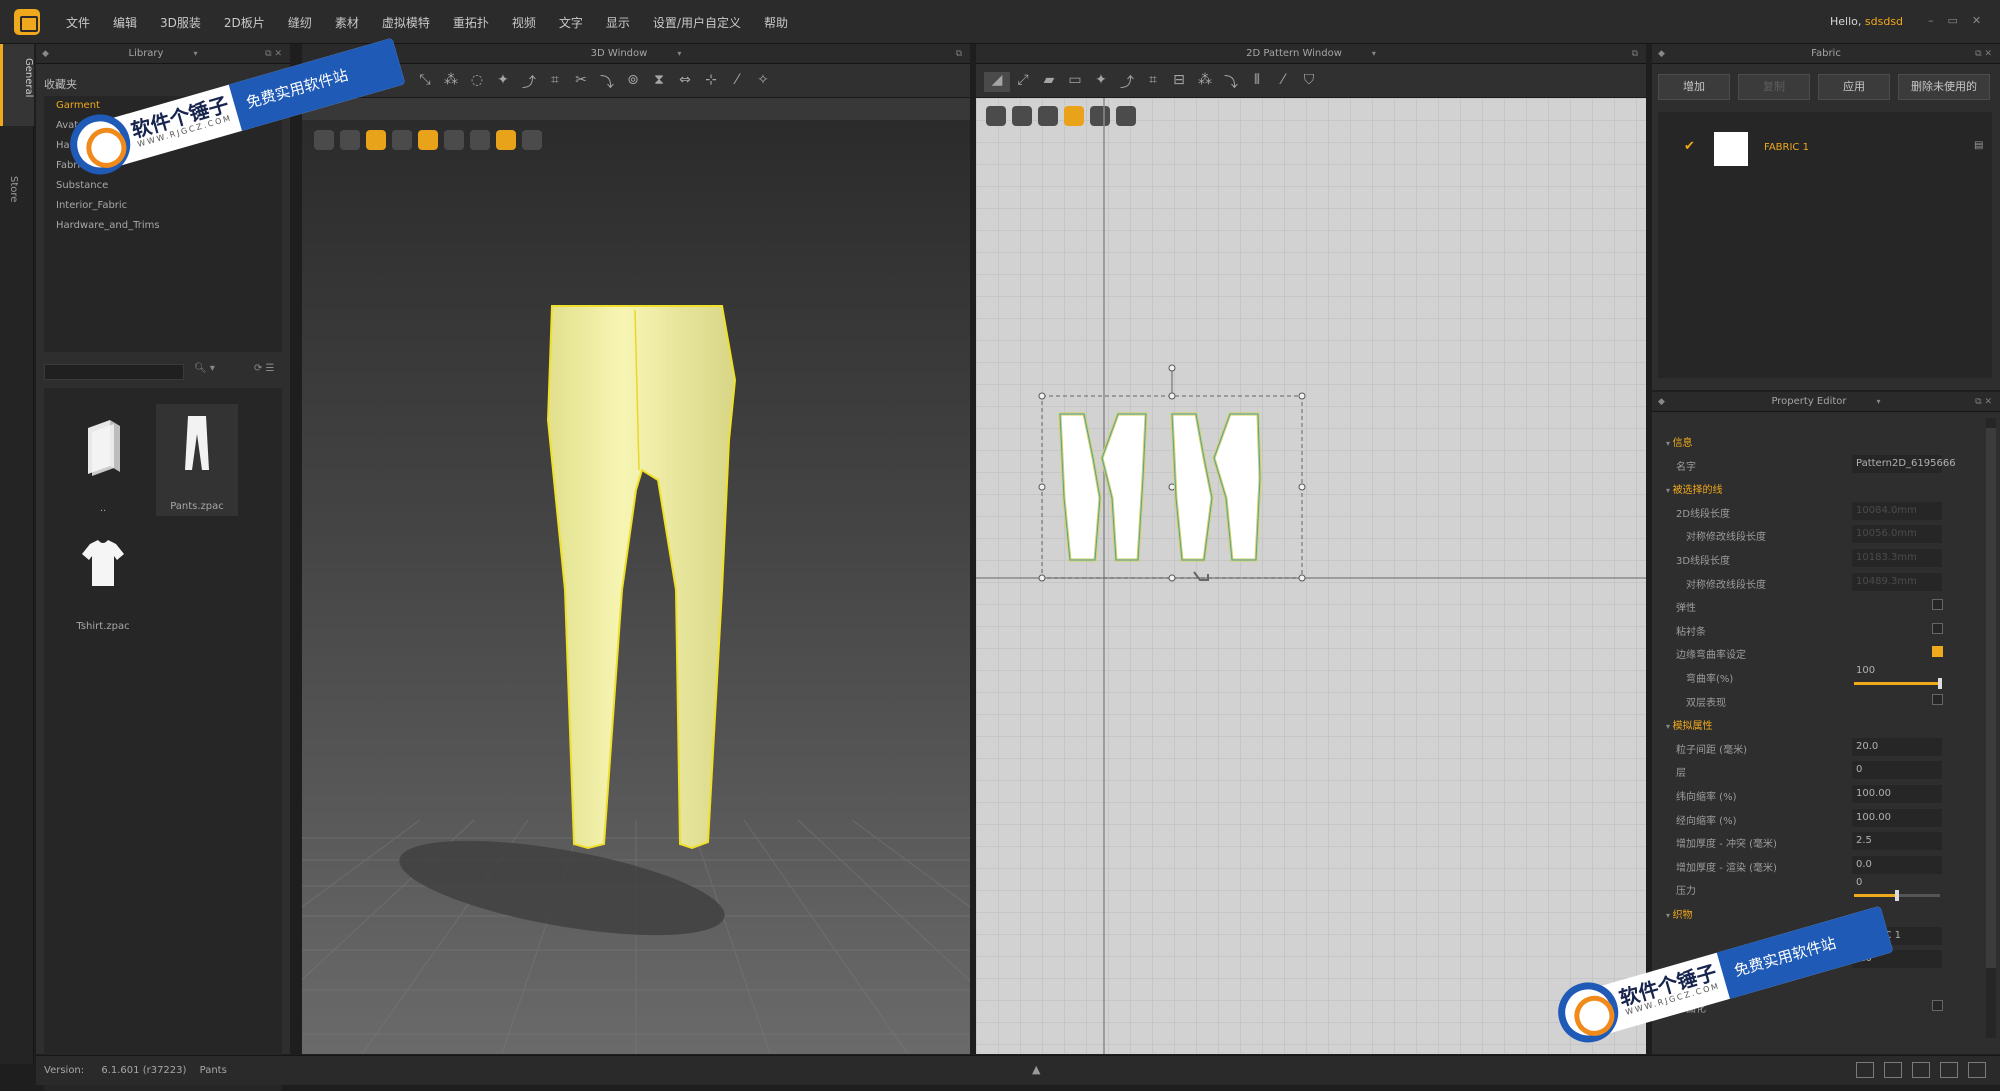  Describe the element at coordinates (27, 22) in the screenshot. I see `app-logo-icon` at that location.